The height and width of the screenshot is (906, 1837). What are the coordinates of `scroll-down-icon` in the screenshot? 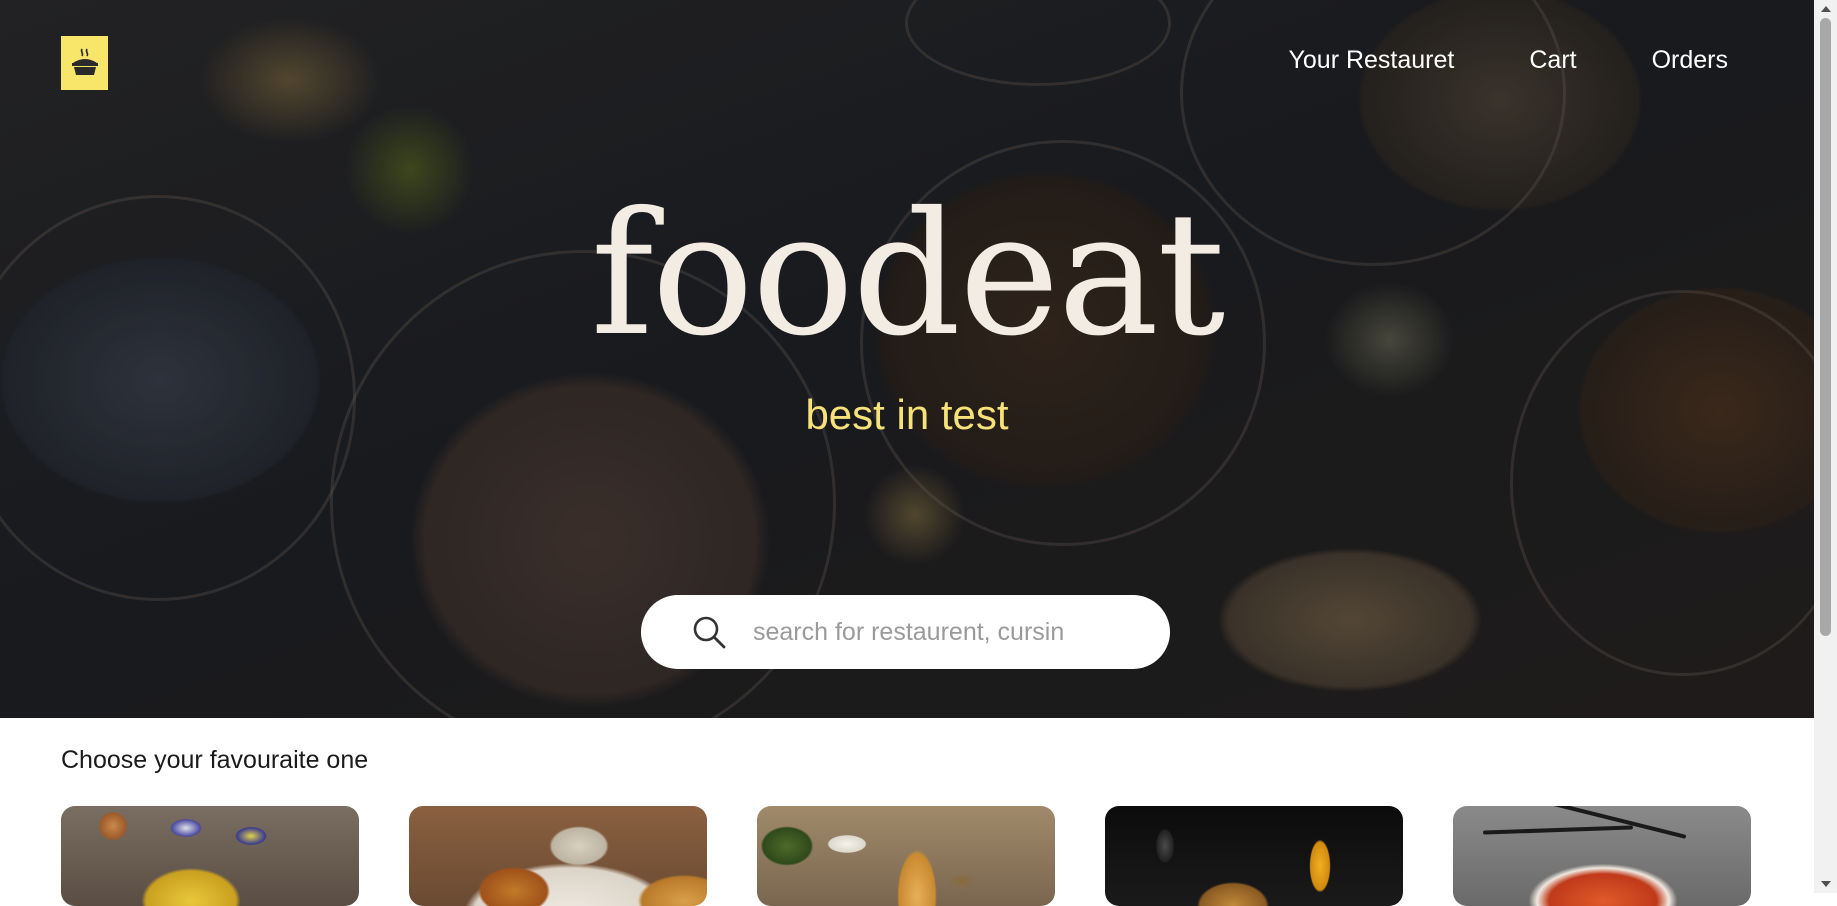 It's located at (1826, 884).